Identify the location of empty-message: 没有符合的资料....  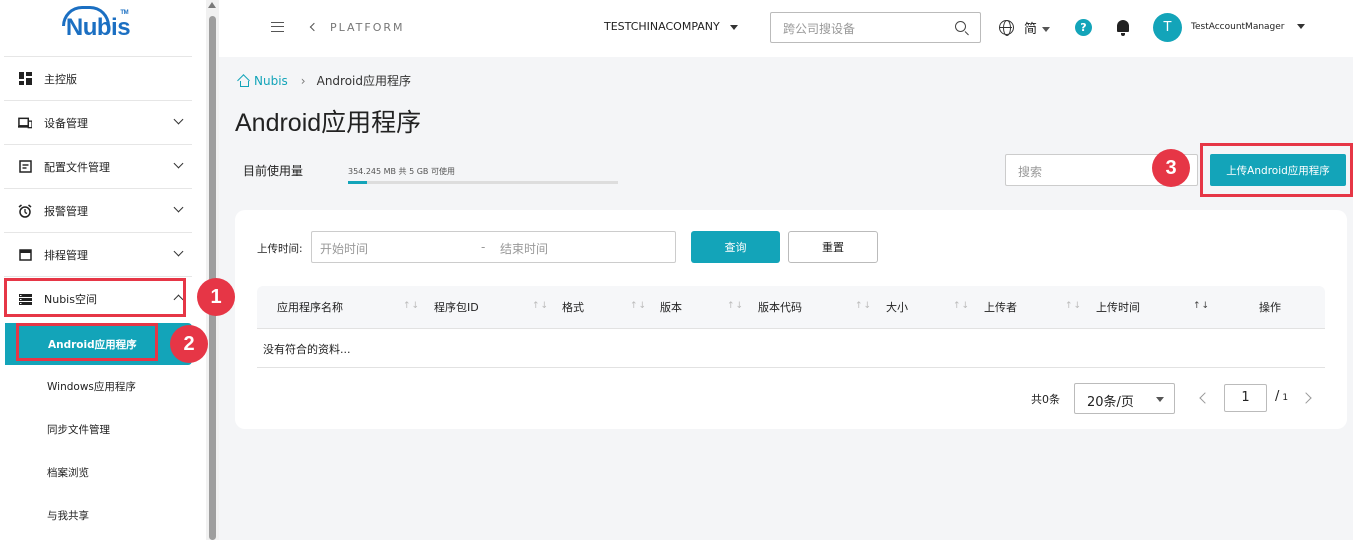
(307, 349).